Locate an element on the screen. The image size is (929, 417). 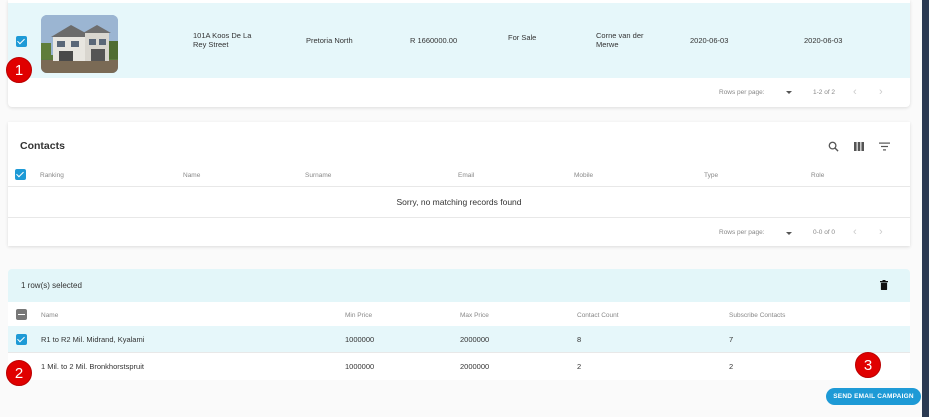
annotation-badge-1: 1 is located at coordinates (19, 70).